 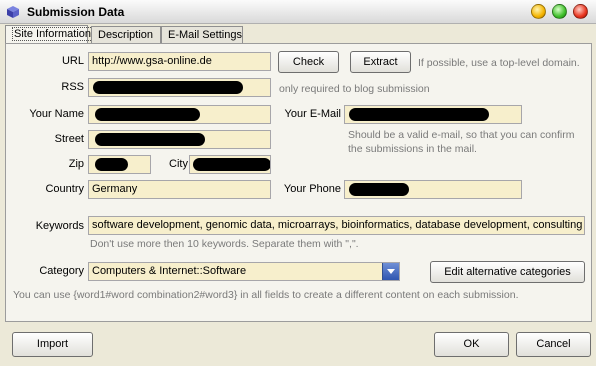 What do you see at coordinates (507, 272) in the screenshot?
I see `edit-alternative-categories-button: Edit alternative categories` at bounding box center [507, 272].